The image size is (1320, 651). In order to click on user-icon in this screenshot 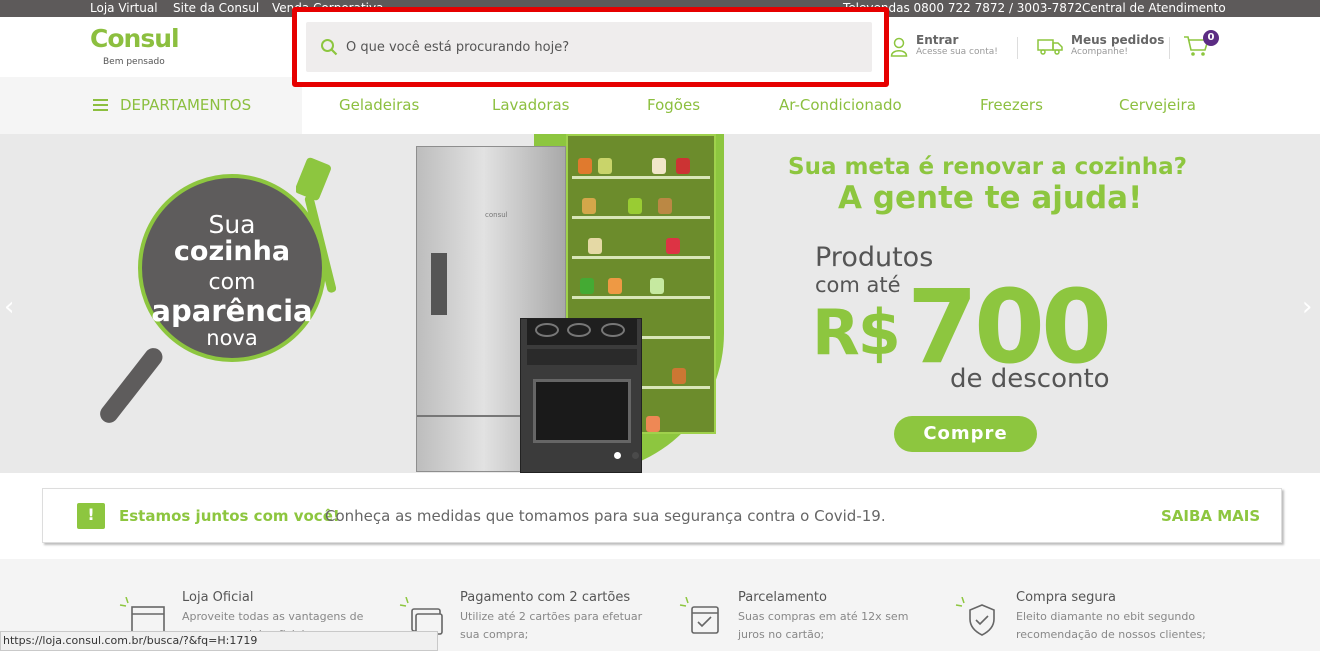, I will do `click(899, 47)`.